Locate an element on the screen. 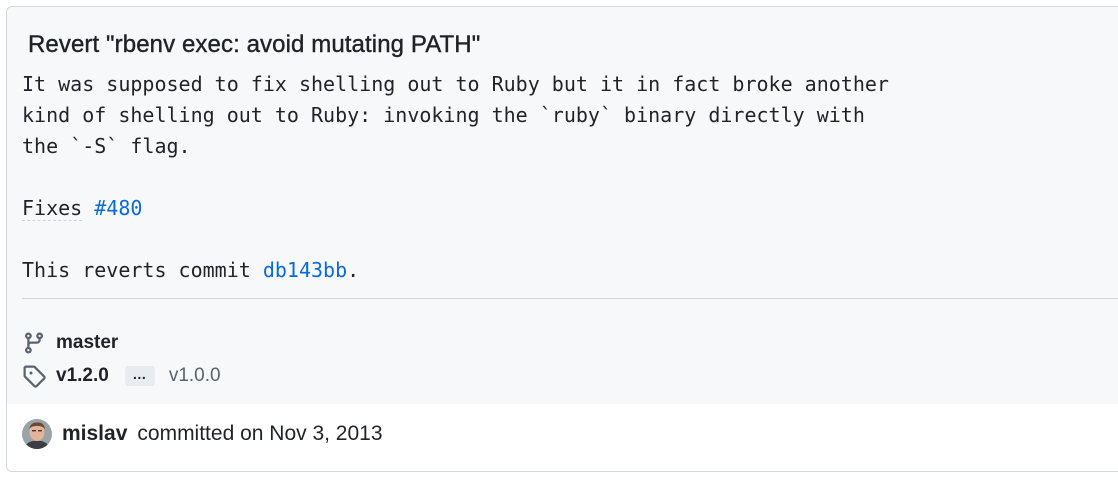 The width and height of the screenshot is (1118, 490). branch-link: master is located at coordinates (87, 343).